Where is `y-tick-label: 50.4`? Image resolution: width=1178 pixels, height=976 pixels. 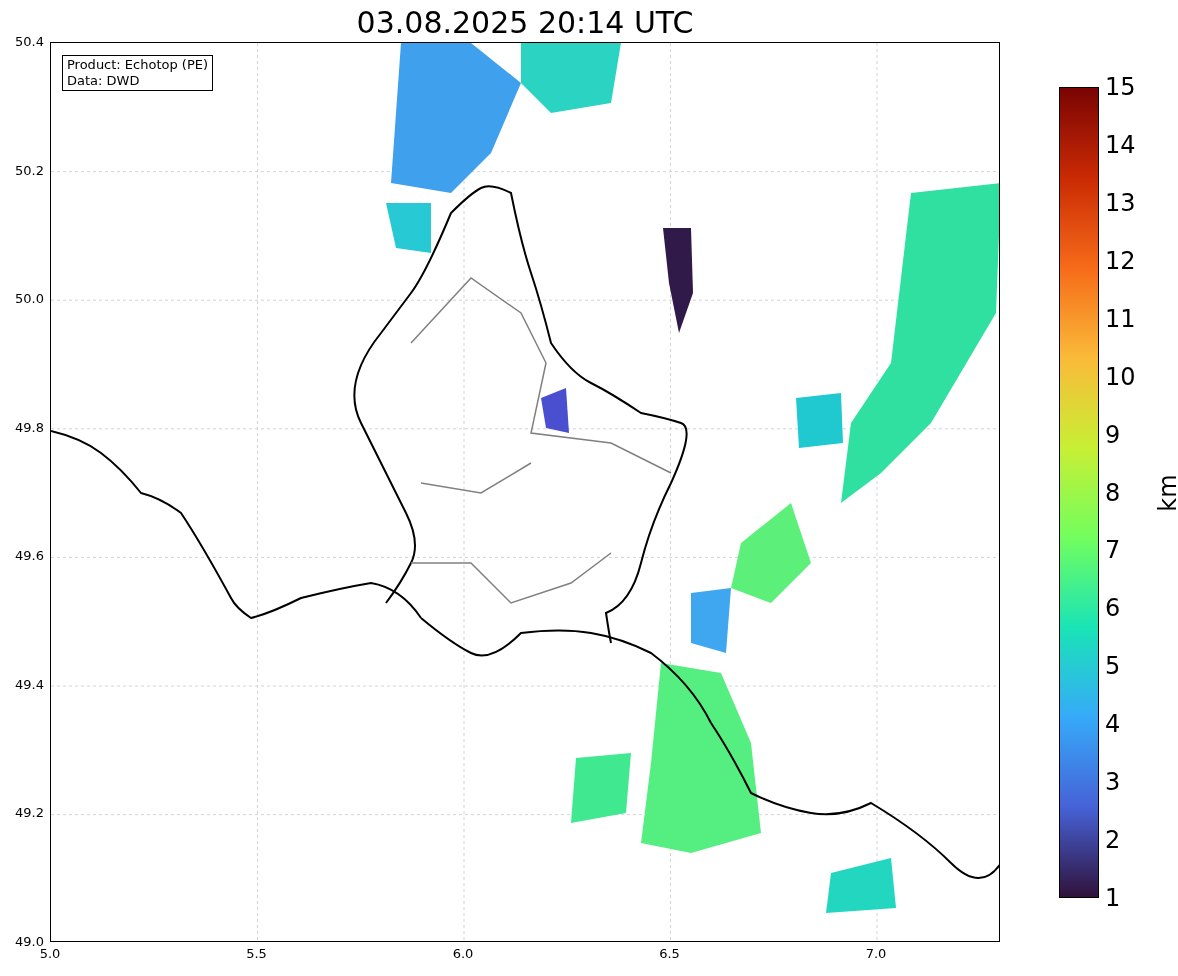 y-tick-label: 50.4 is located at coordinates (29, 42).